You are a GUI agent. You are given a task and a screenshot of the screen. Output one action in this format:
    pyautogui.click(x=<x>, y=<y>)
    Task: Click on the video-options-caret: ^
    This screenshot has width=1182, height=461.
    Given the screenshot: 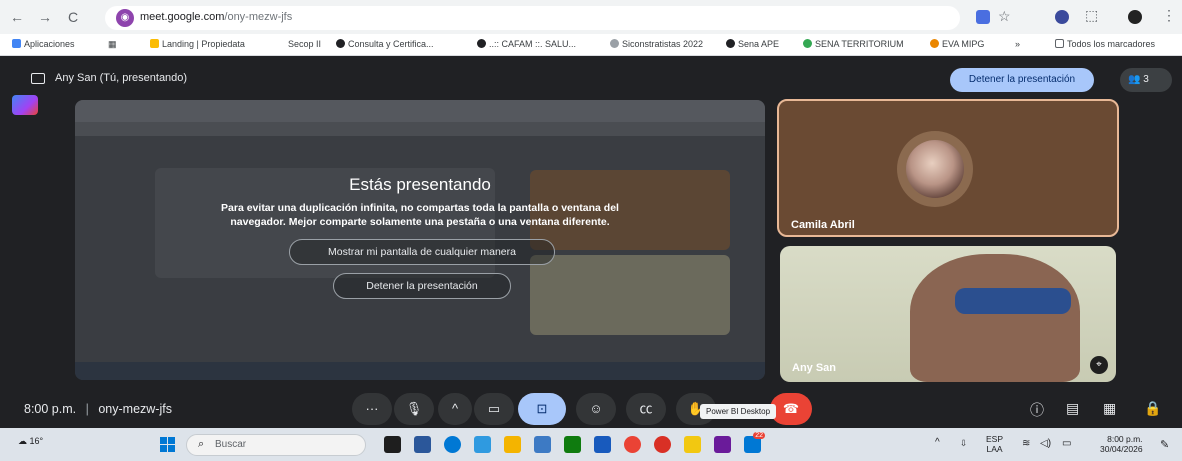 What is the action you would take?
    pyautogui.click(x=455, y=409)
    